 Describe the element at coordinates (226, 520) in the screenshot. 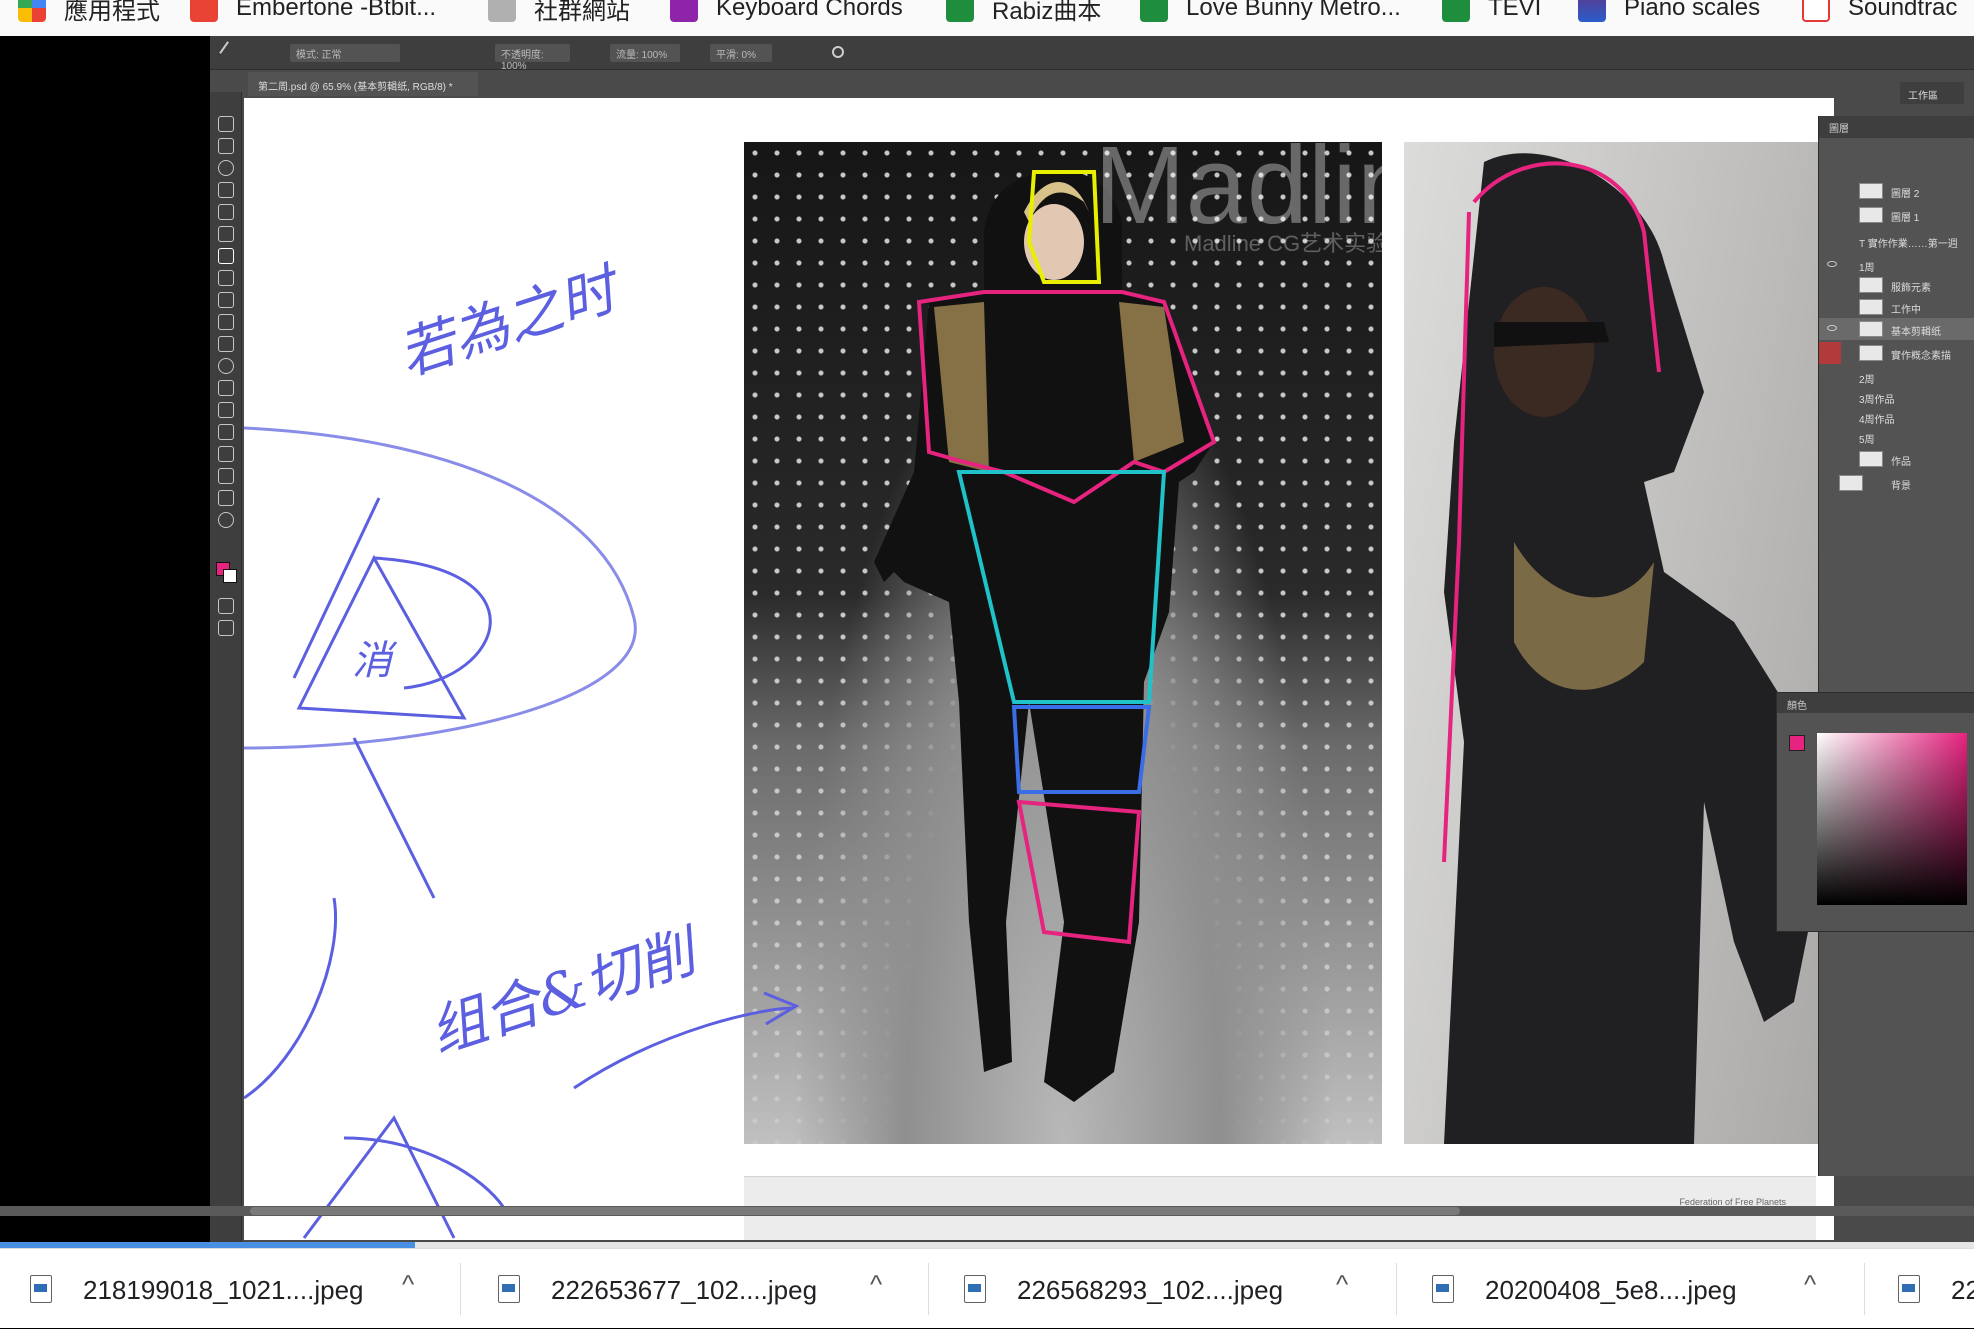

I see `zoom-tool-icon` at that location.